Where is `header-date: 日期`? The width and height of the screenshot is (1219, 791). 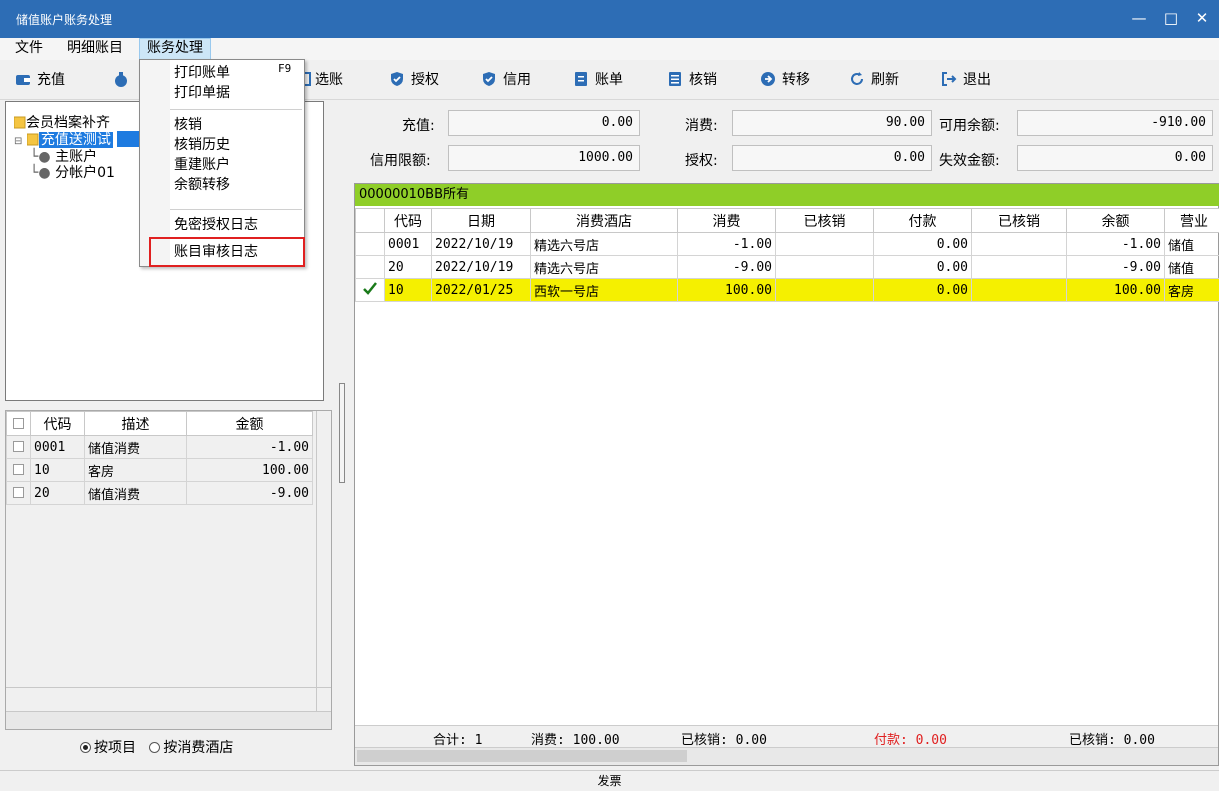
header-date: 日期 is located at coordinates (481, 220).